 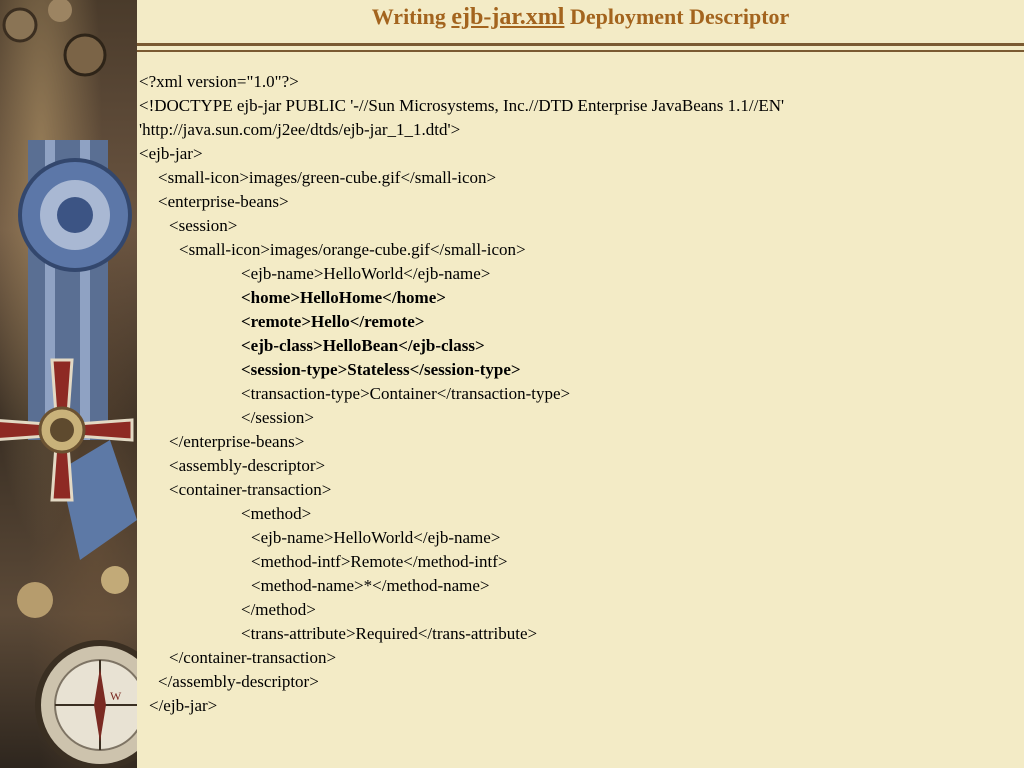 What do you see at coordinates (237, 441) in the screenshot?
I see `code-line: </enterprise-beans>` at bounding box center [237, 441].